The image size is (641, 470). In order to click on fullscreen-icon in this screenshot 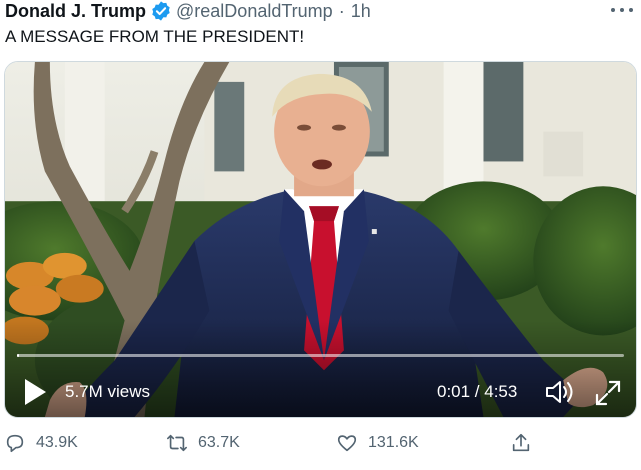, I will do `click(608, 393)`.